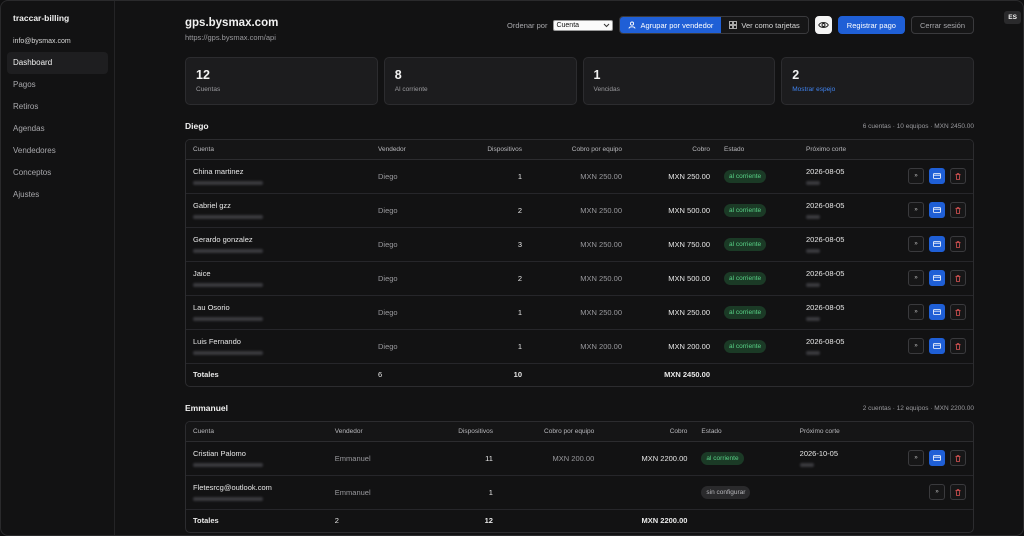 The height and width of the screenshot is (536, 1024). What do you see at coordinates (942, 25) in the screenshot?
I see `logout-button: Cerrar sesión` at bounding box center [942, 25].